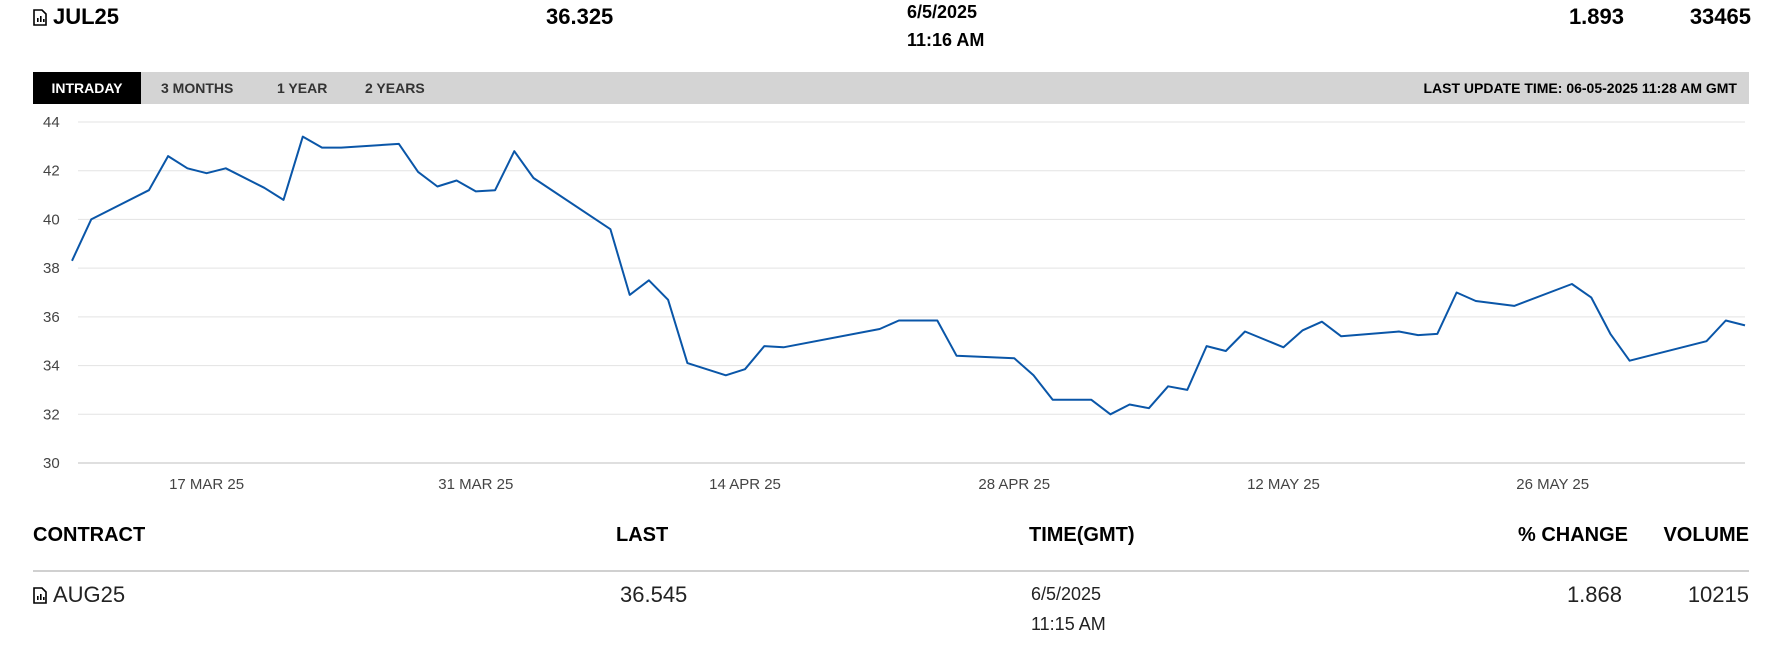 This screenshot has height=647, width=1779. I want to click on header-time: TIME(GMT), so click(1082, 535).